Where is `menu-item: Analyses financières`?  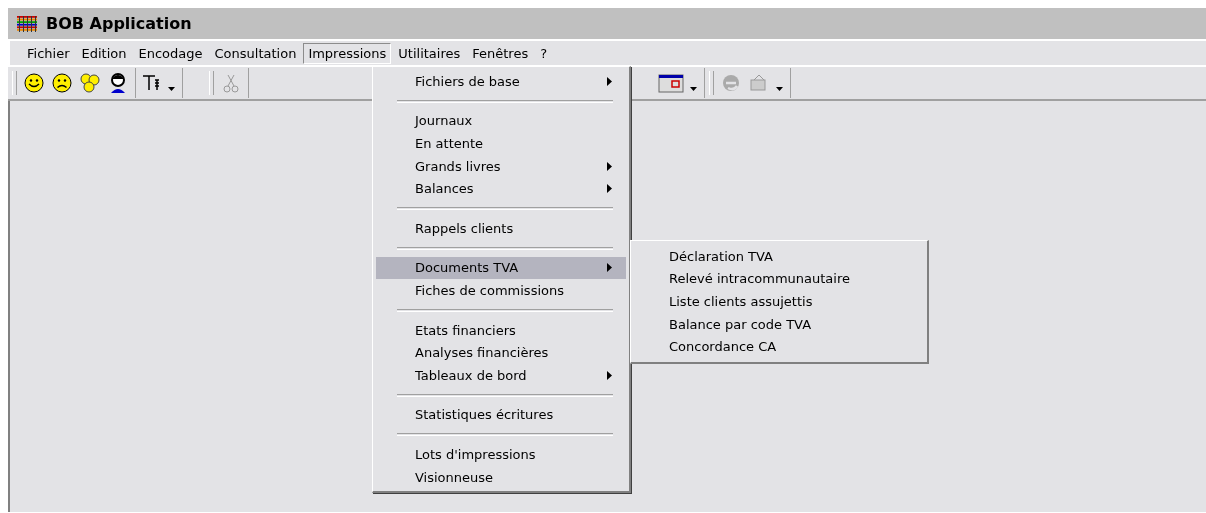
menu-item: Analyses financières is located at coordinates (501, 352).